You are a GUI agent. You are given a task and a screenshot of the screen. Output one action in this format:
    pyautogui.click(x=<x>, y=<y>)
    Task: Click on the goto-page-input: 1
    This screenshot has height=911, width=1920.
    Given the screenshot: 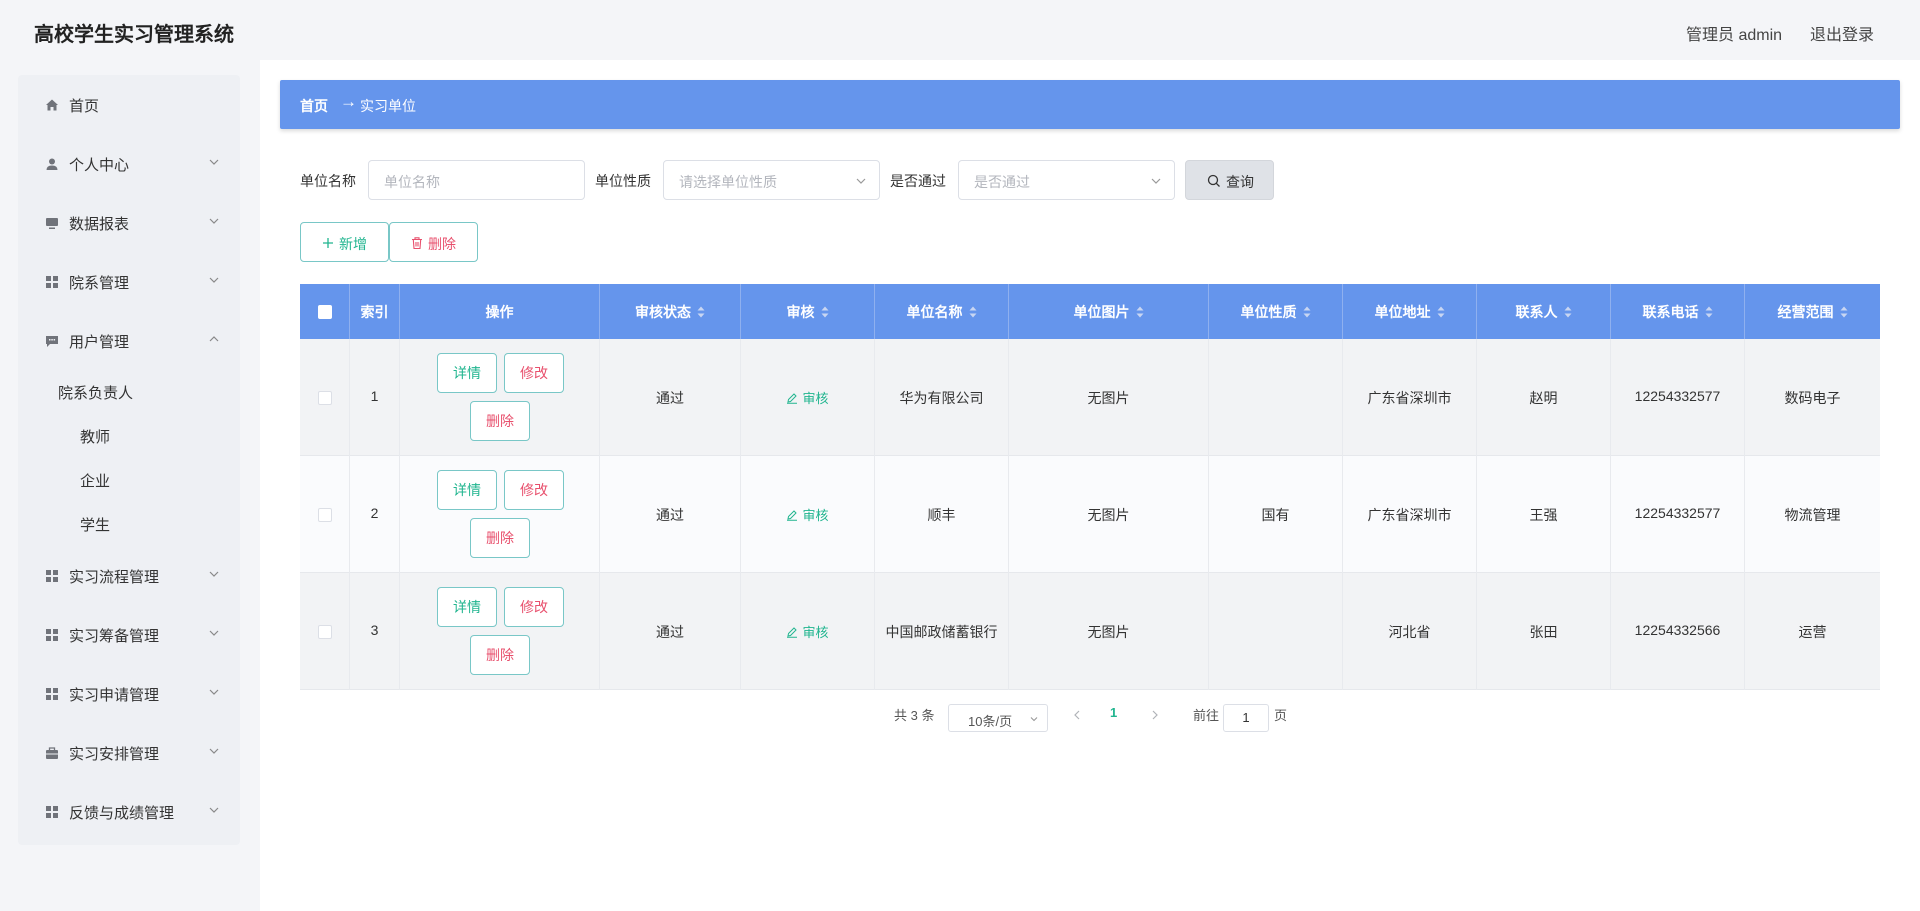 What is the action you would take?
    pyautogui.click(x=1246, y=718)
    